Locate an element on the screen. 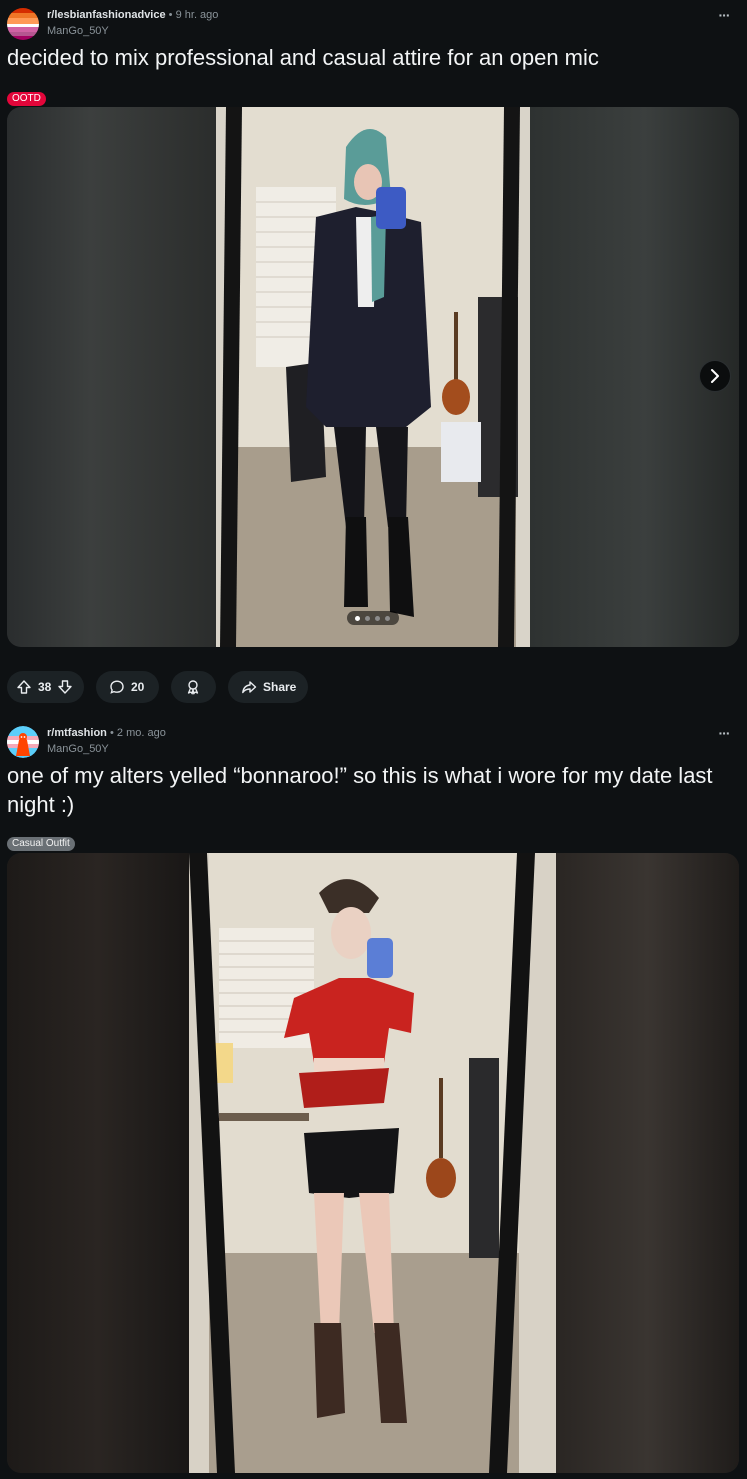 The height and width of the screenshot is (1479, 747). vote-count: 38 is located at coordinates (45, 687).